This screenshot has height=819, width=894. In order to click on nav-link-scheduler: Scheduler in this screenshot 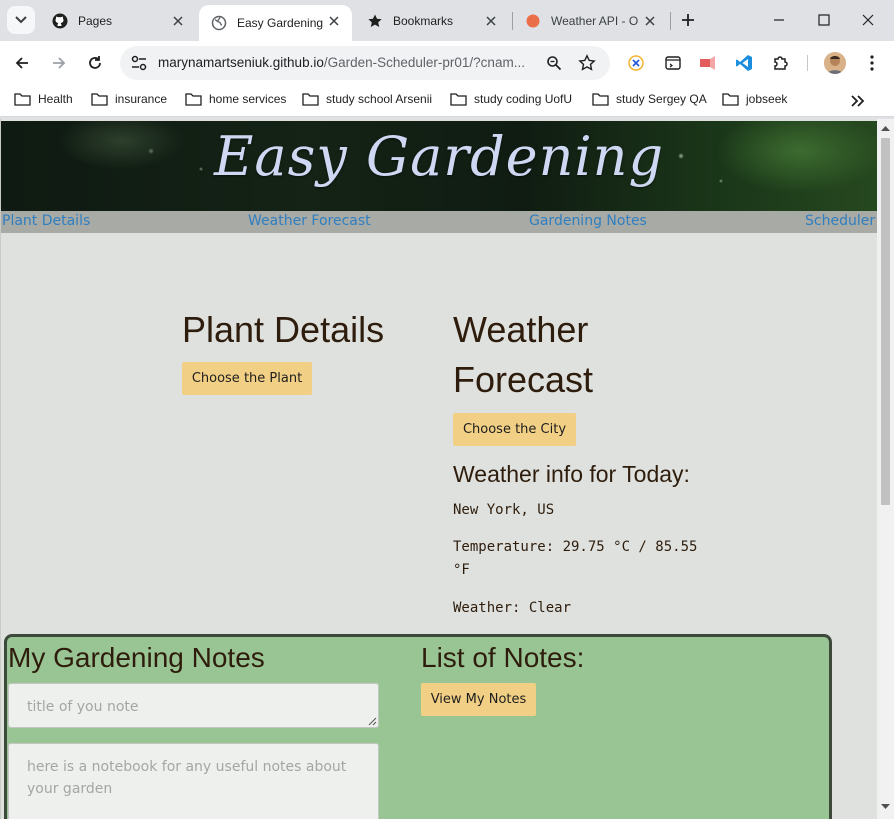, I will do `click(840, 221)`.